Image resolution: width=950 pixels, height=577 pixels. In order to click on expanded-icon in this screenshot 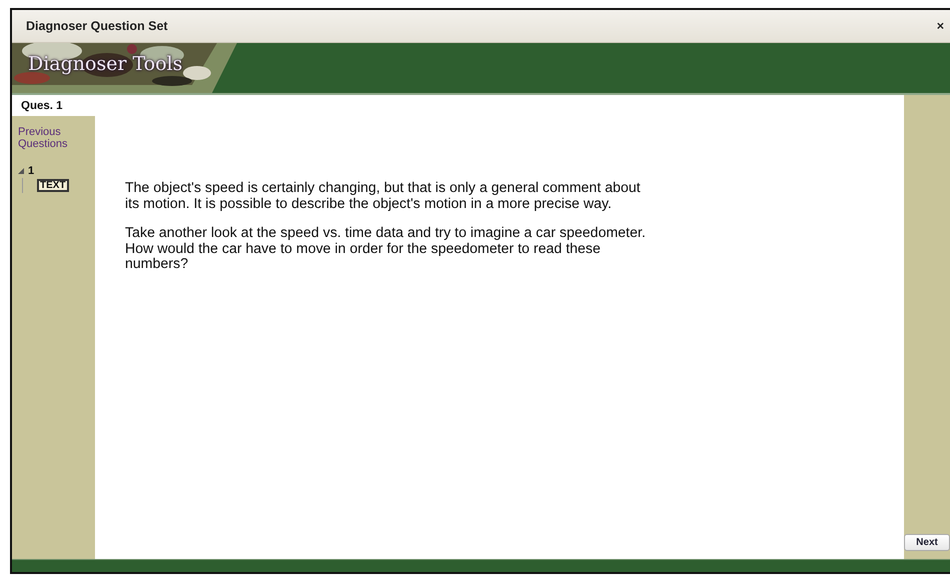, I will do `click(21, 171)`.